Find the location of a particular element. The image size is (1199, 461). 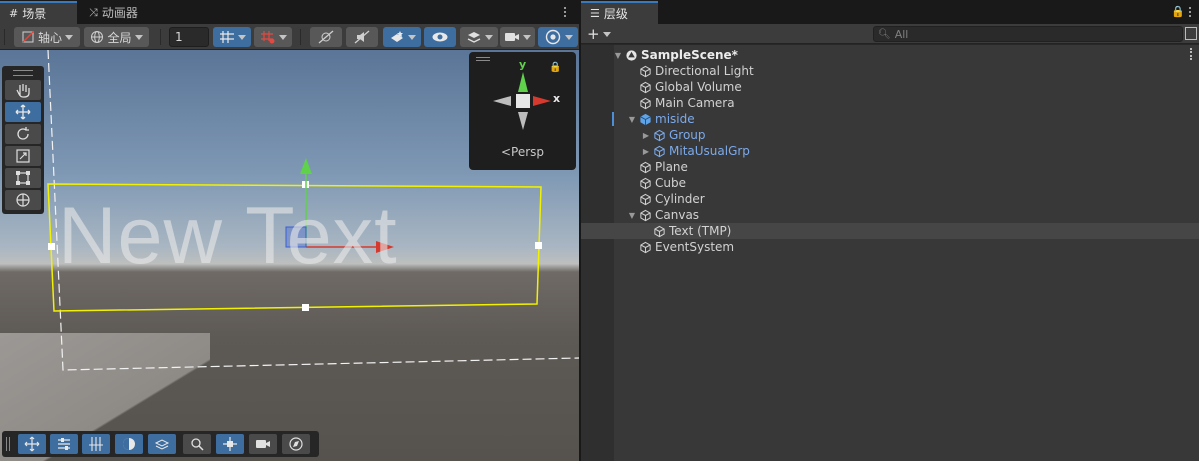

gizmos-icon is located at coordinates (552, 37).